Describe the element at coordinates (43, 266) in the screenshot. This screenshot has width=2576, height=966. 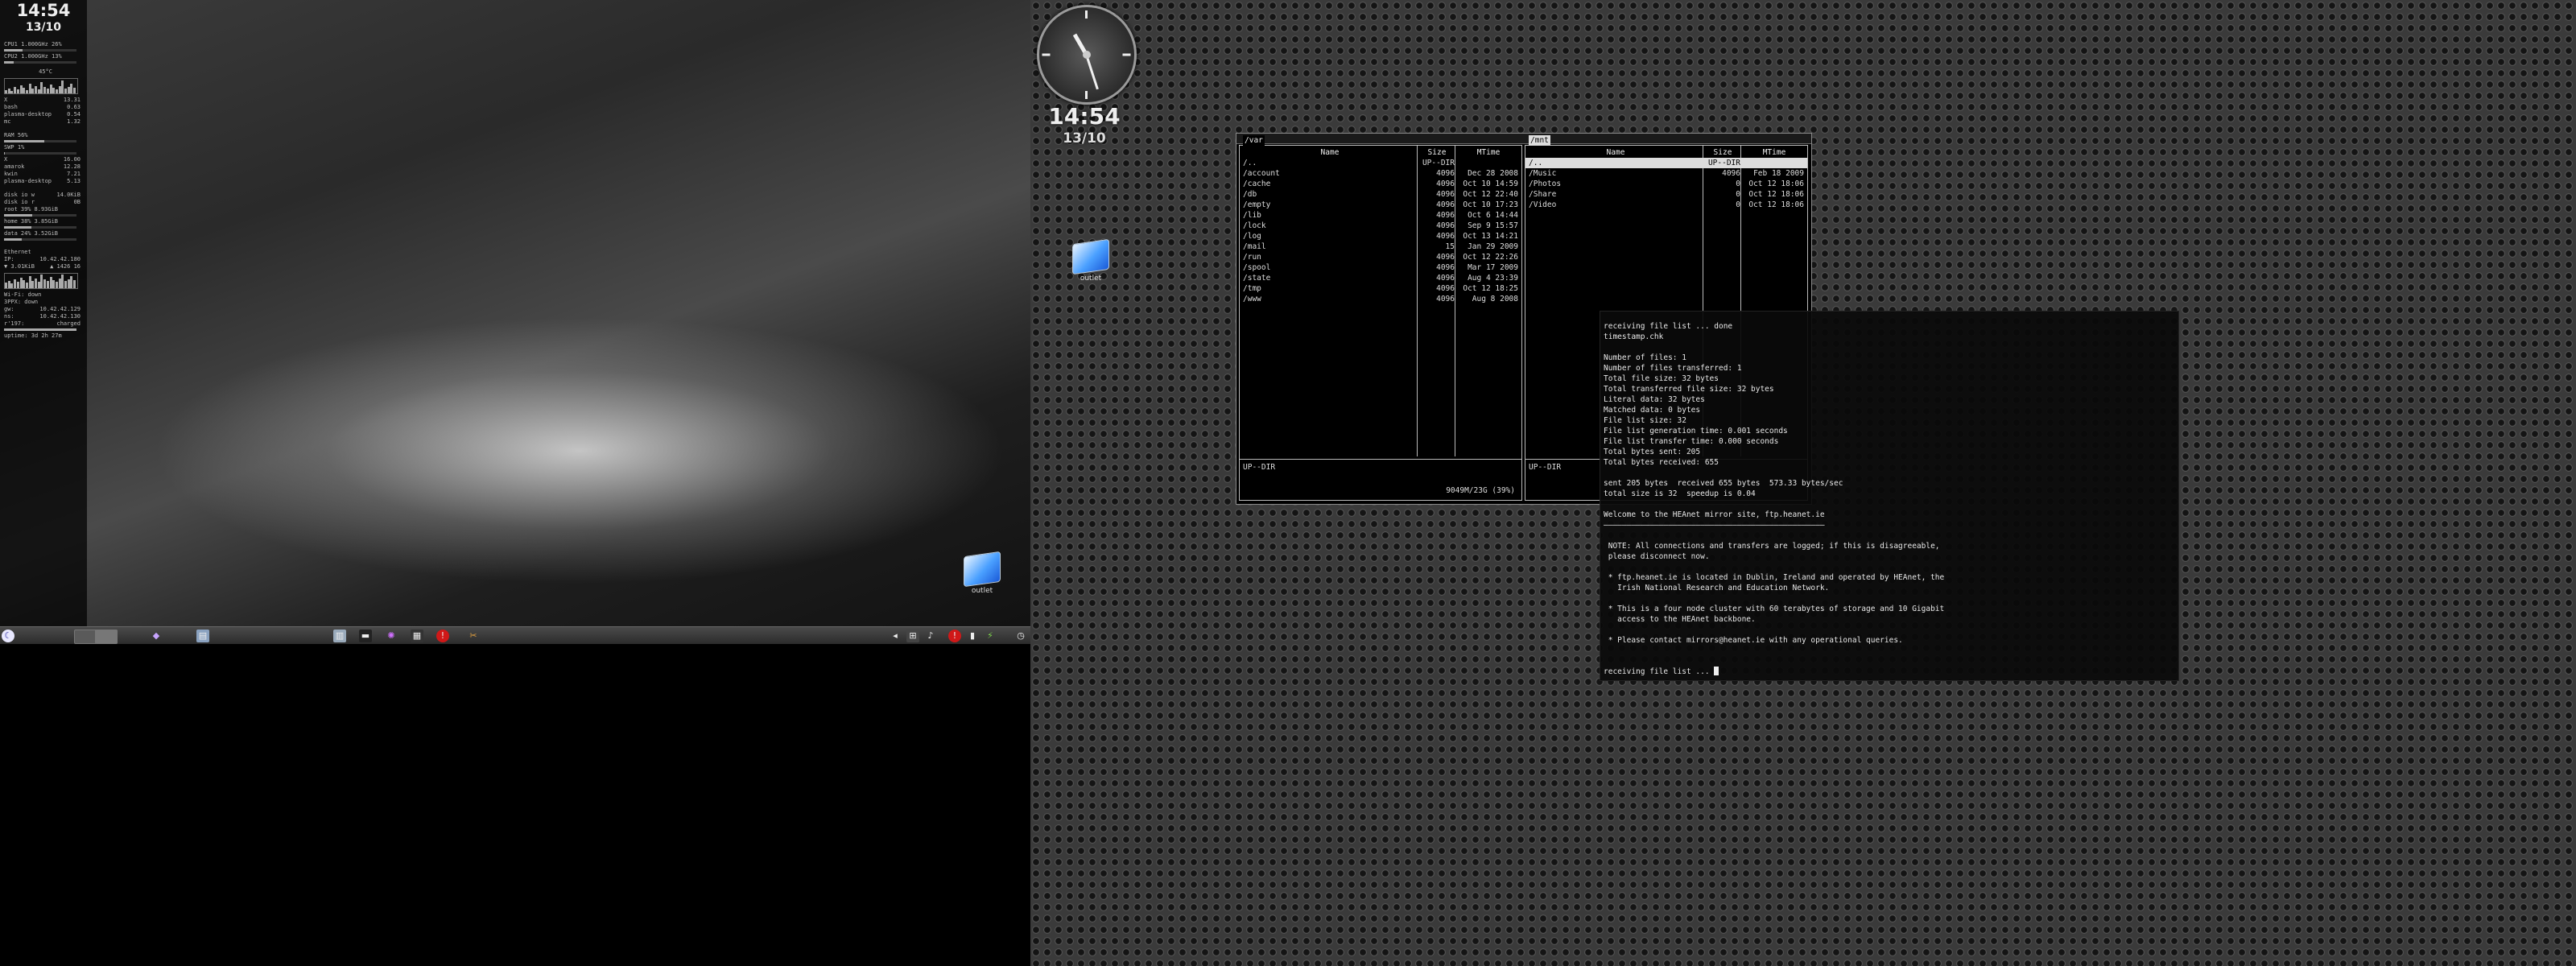
I see `stat-row: ▼ 3.01KiB ▲ 1426 16` at that location.